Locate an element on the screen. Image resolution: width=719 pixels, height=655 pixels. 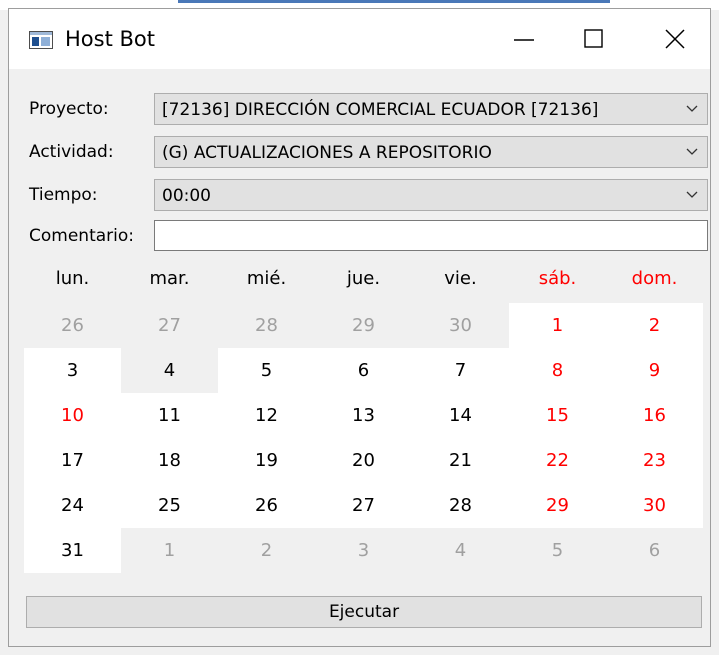
minimize-button is located at coordinates (524, 39).